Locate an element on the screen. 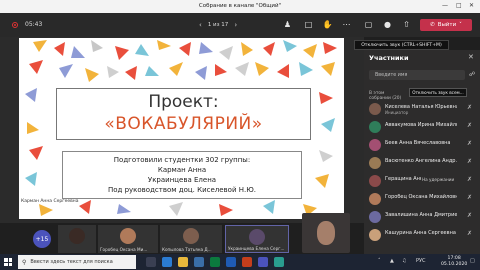 This screenshot has height=270, width=480. more-icon: ⋯ is located at coordinates (346, 24).